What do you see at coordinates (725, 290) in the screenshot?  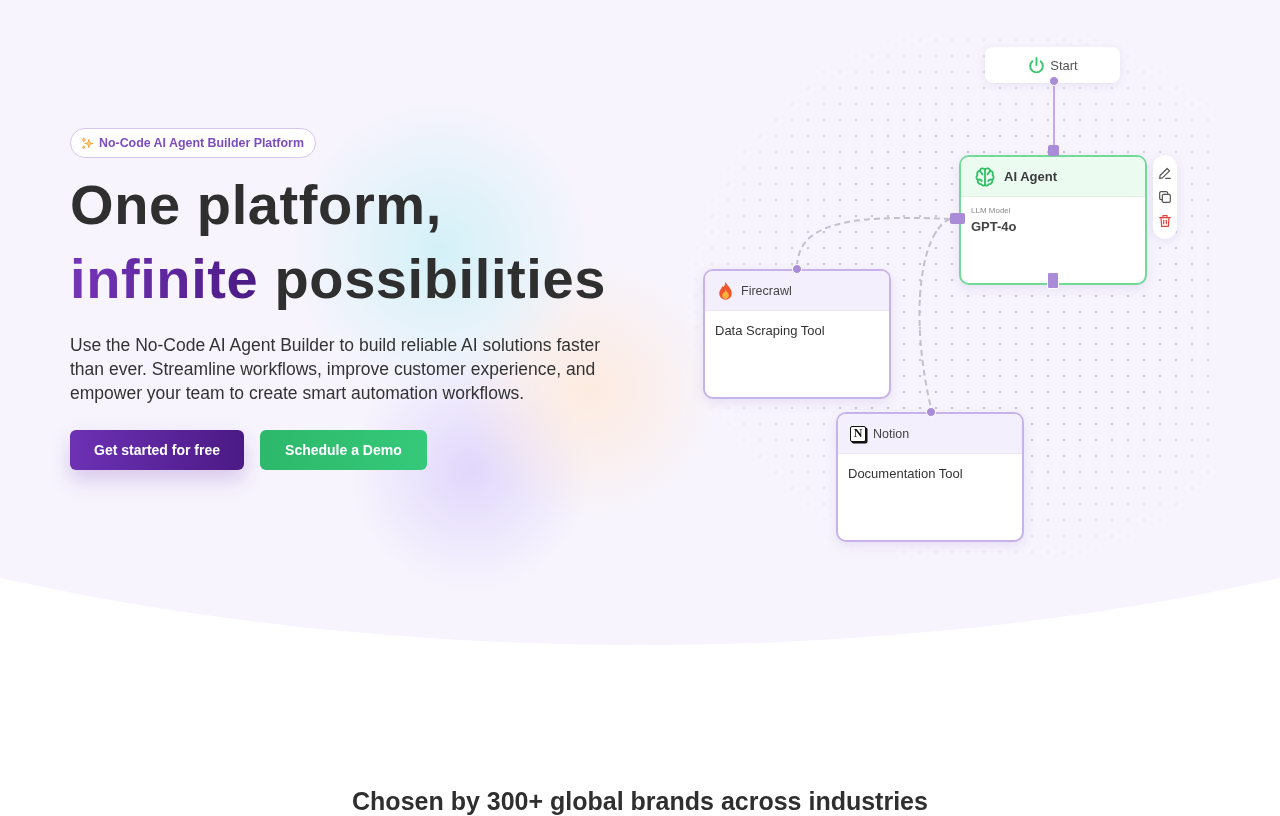 I see `flame-icon` at bounding box center [725, 290].